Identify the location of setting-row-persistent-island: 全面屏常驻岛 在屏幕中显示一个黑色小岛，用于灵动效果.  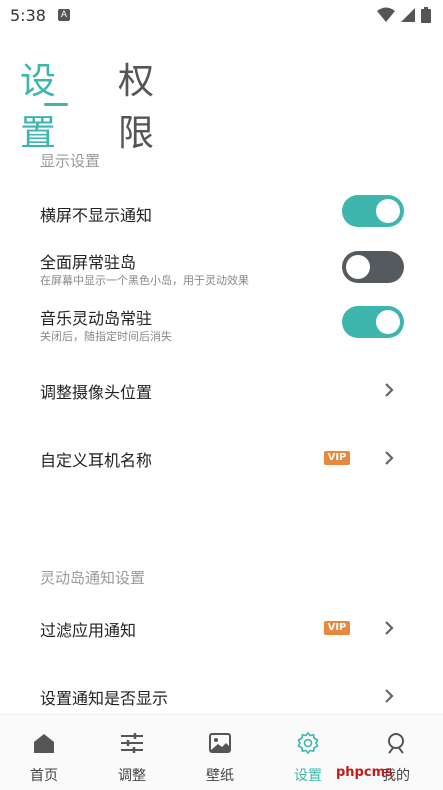
(221, 269).